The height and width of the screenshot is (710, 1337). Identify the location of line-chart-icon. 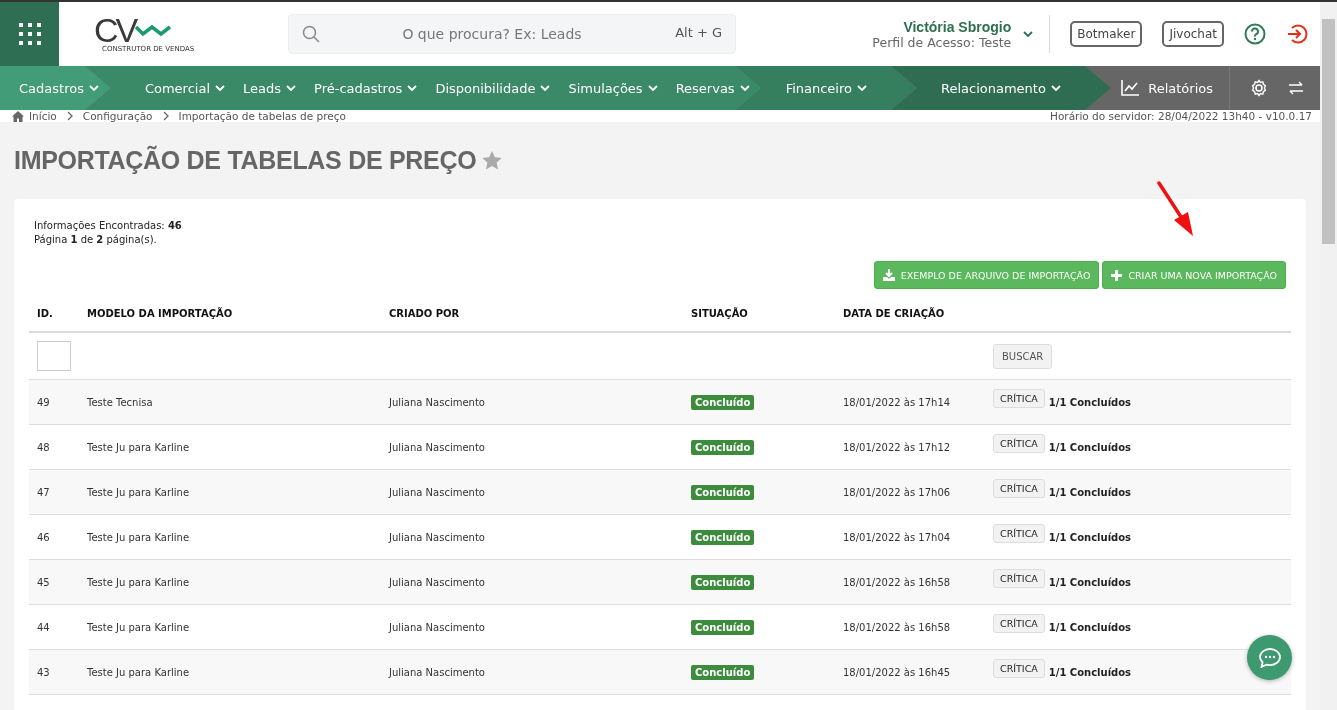
(1130, 88).